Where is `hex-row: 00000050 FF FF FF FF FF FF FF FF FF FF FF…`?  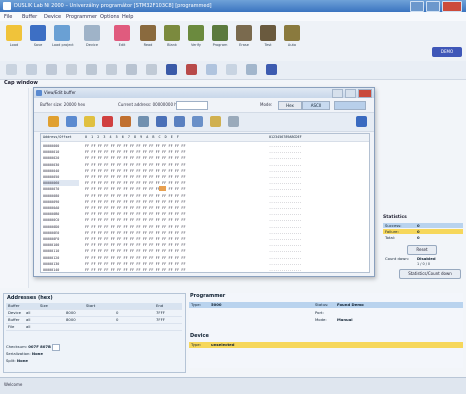 hex-row: 00000050 FF FF FF FF FF FF FF FF FF FF FF… is located at coordinates (205, 177).